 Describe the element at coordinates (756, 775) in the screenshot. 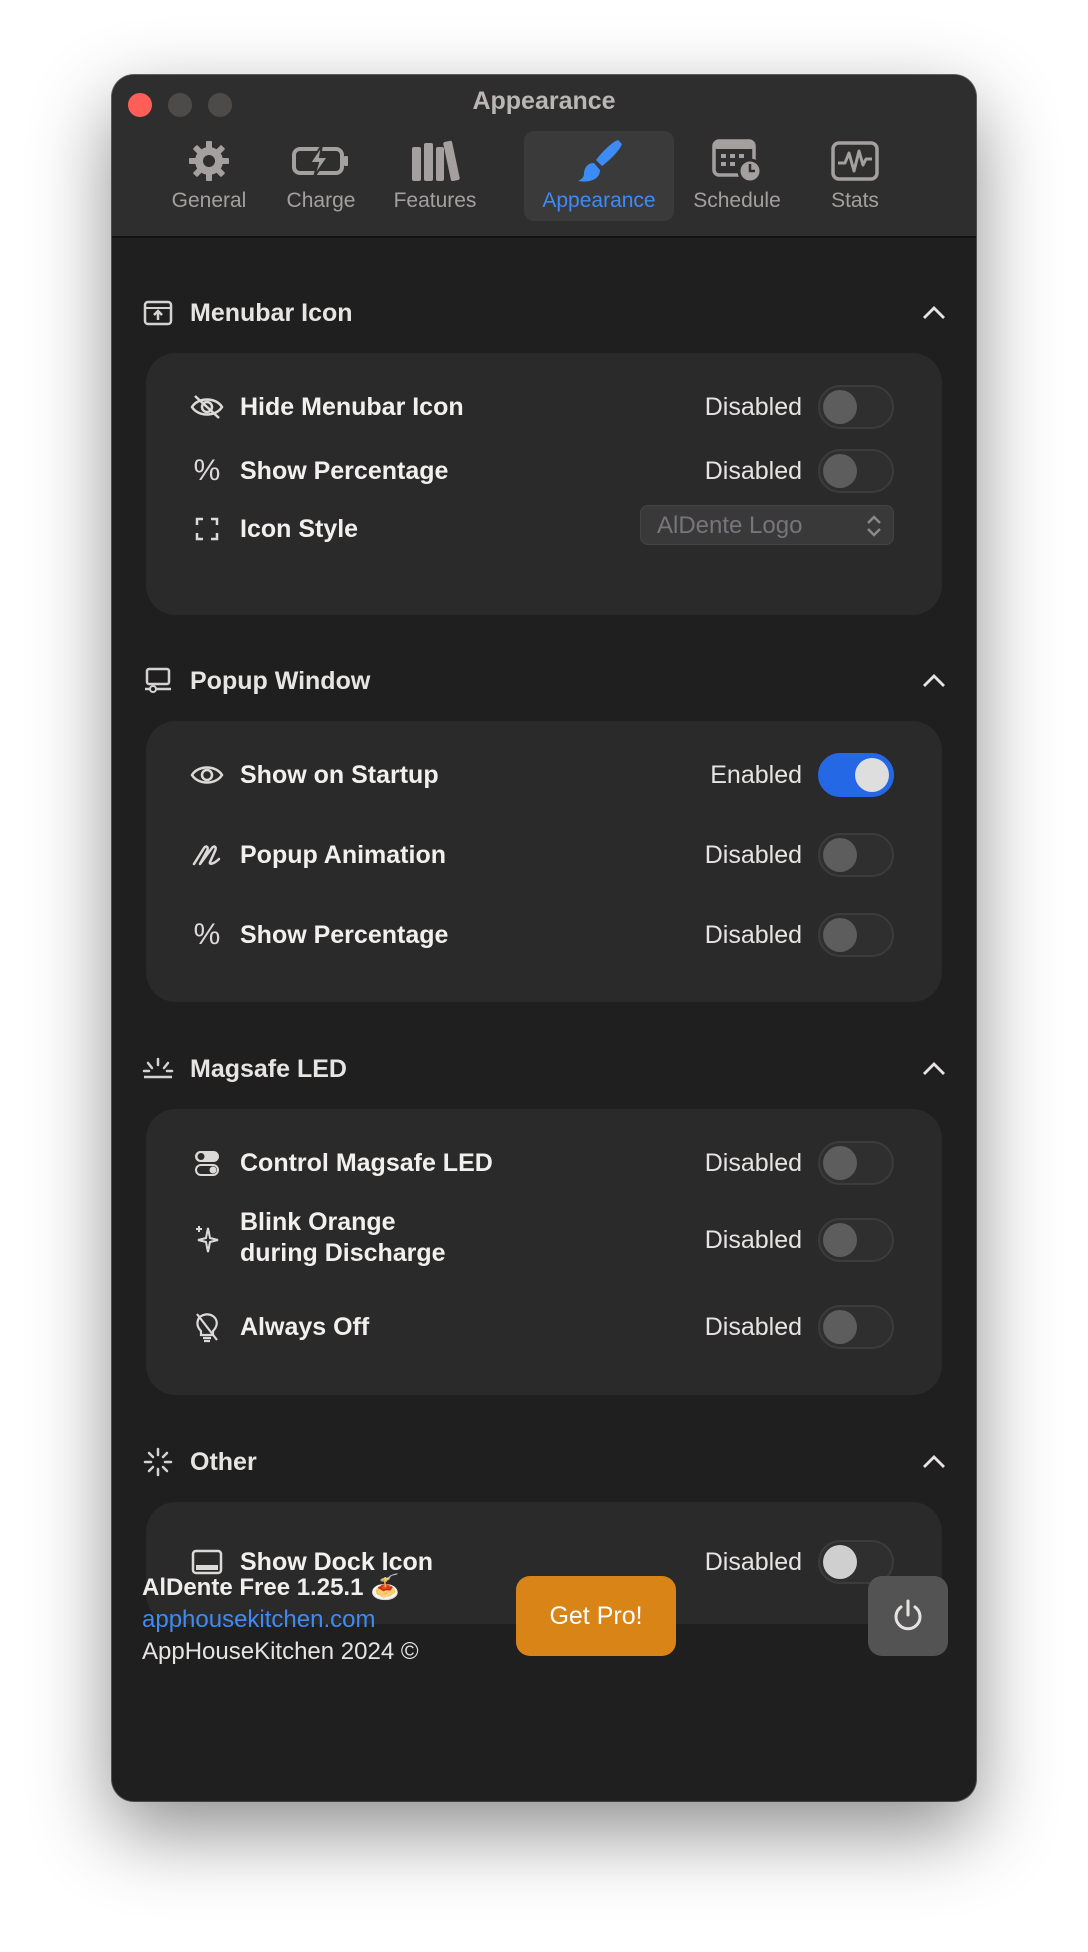

I see `row-state: Enabled` at that location.